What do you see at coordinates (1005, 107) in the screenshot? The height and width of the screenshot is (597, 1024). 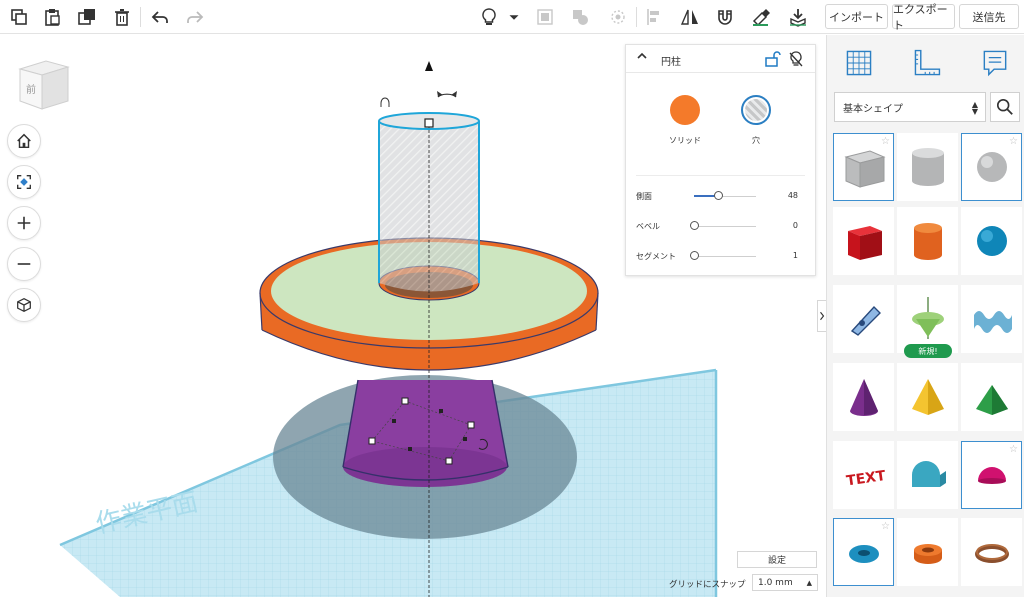 I see `shape-search-button` at bounding box center [1005, 107].